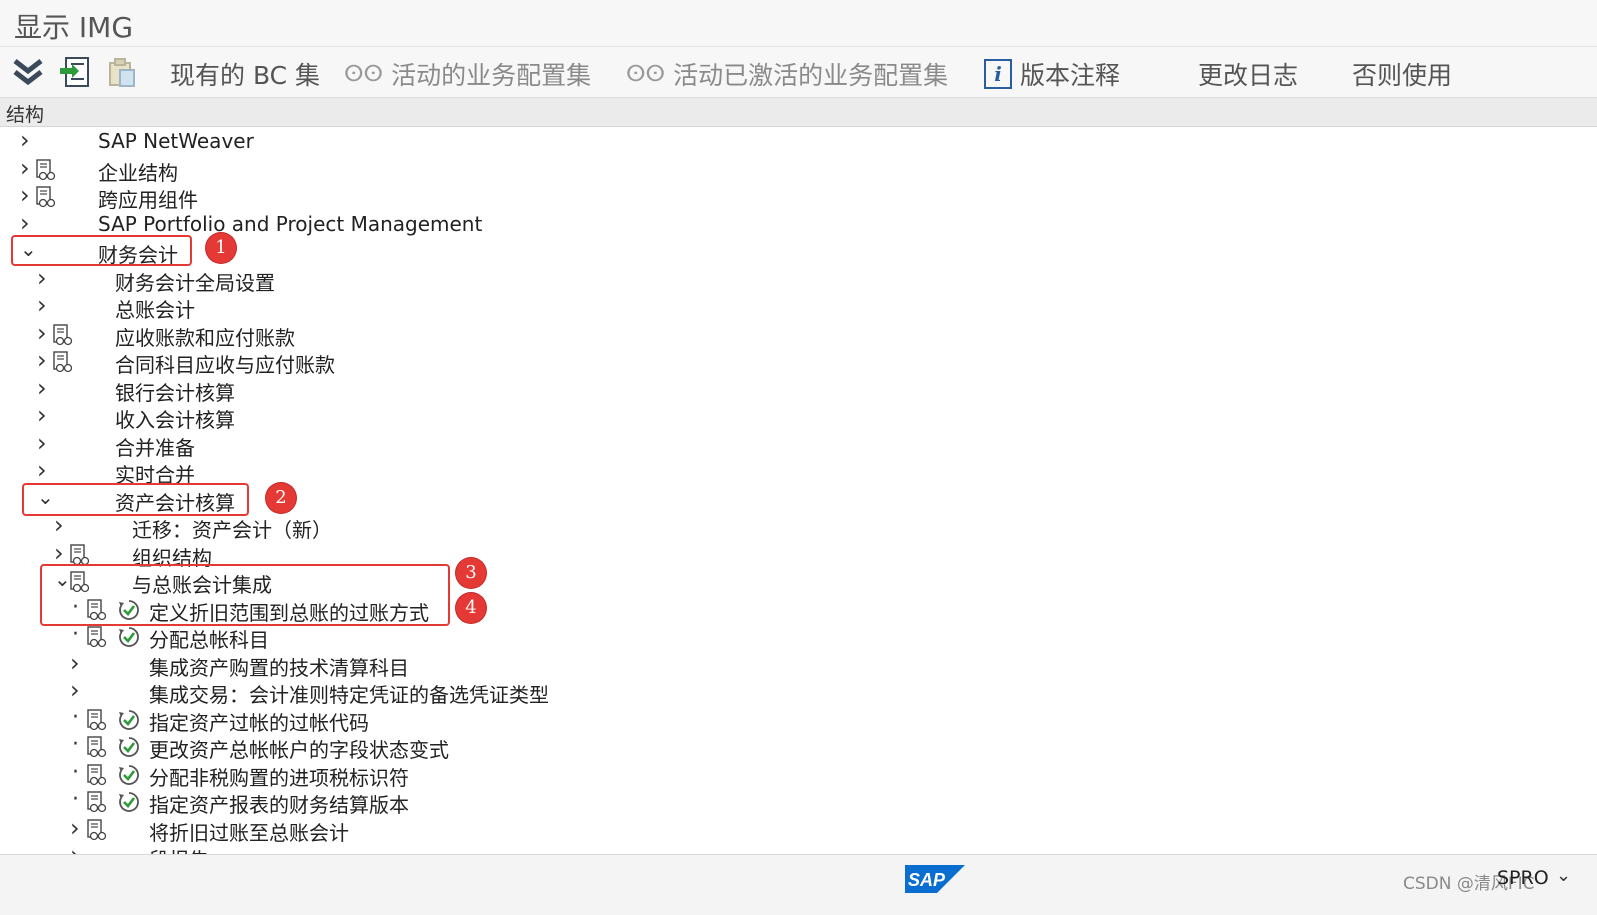 The image size is (1597, 915). Describe the element at coordinates (281, 498) in the screenshot. I see `annotation-marker-2: 2` at that location.